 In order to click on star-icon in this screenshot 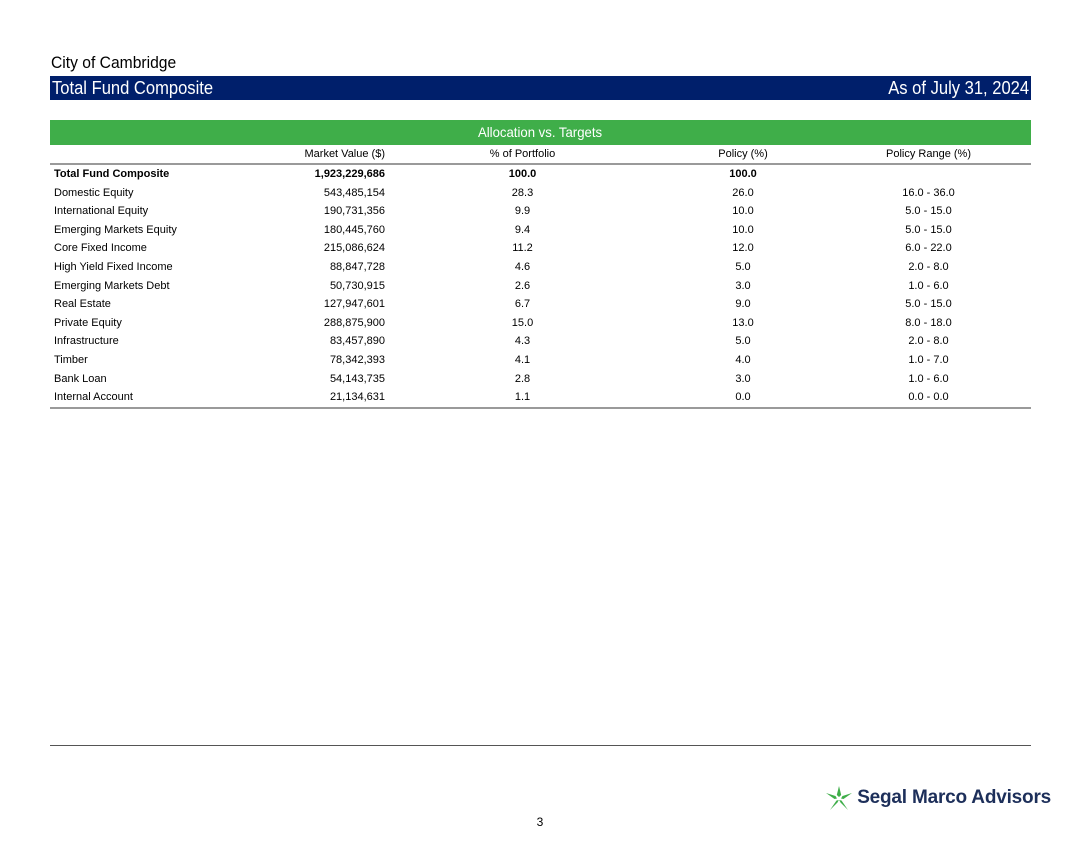, I will do `click(839, 798)`.